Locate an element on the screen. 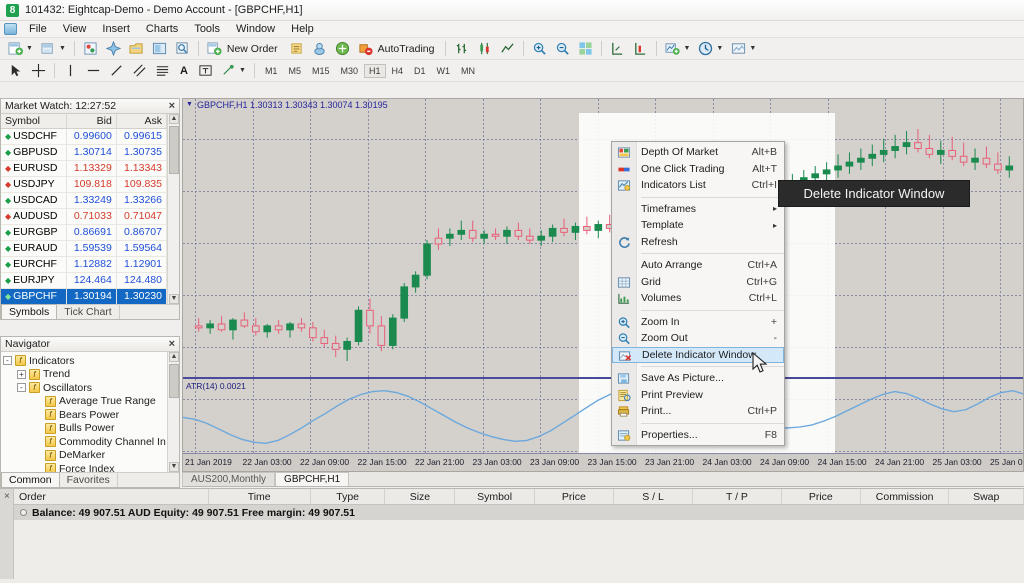 The image size is (1024, 583). timeframe-h4-button: H4 is located at coordinates (398, 71).